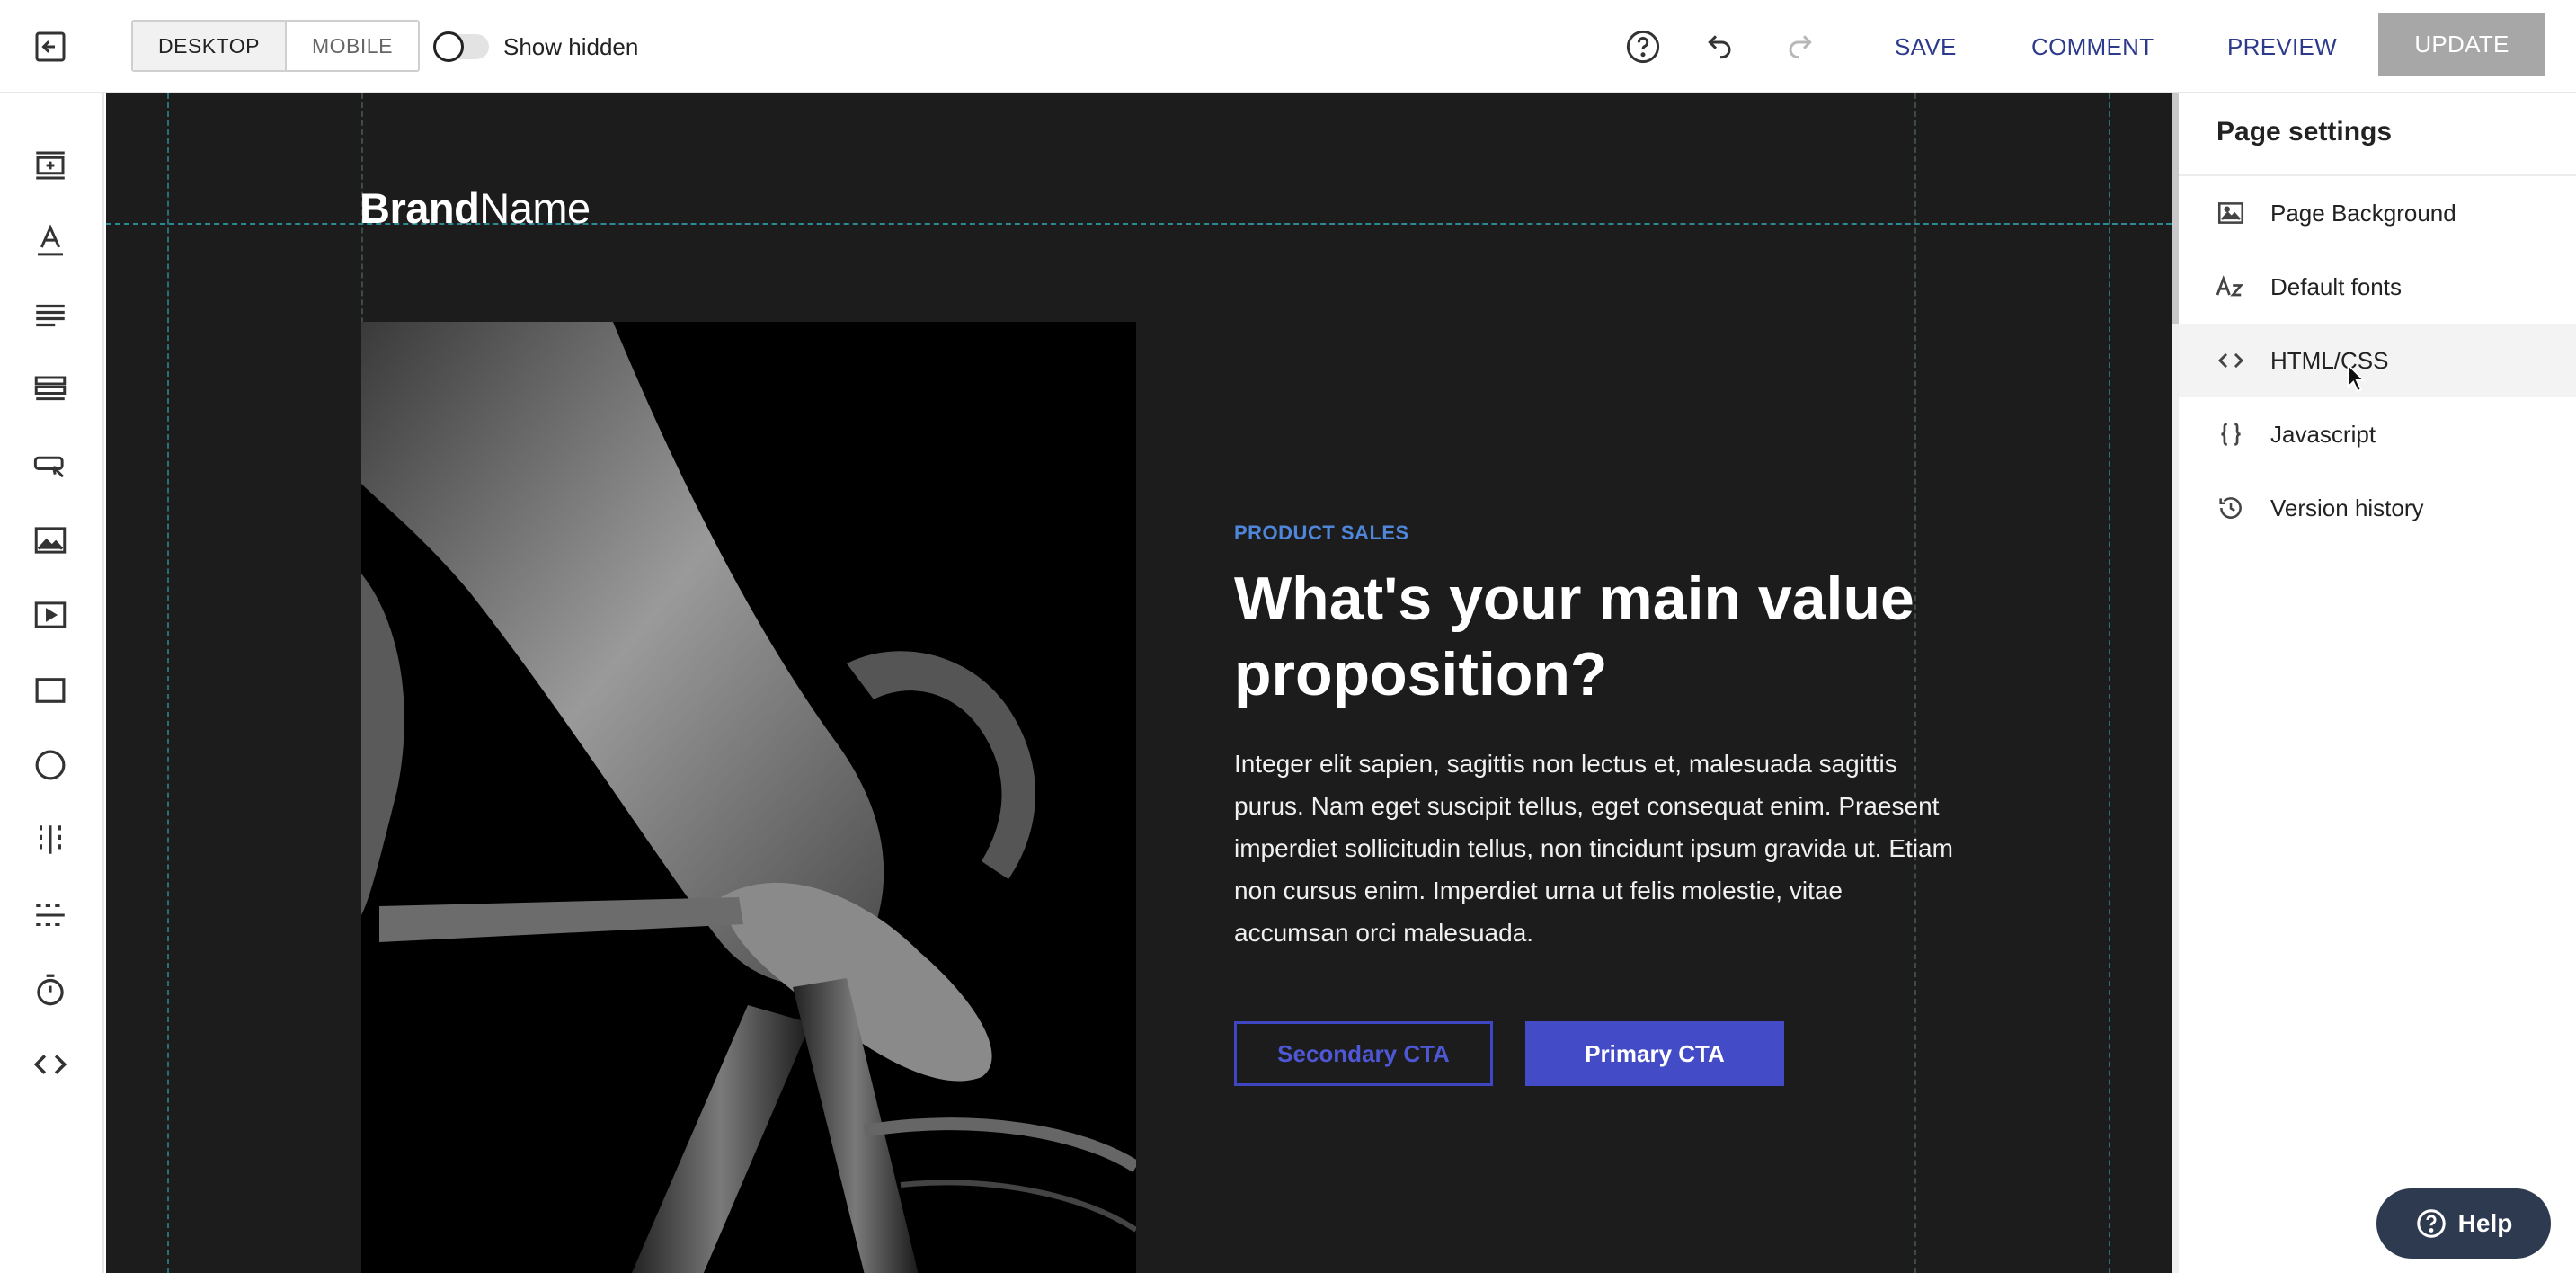 The image size is (2576, 1273). I want to click on image-tool, so click(50, 540).